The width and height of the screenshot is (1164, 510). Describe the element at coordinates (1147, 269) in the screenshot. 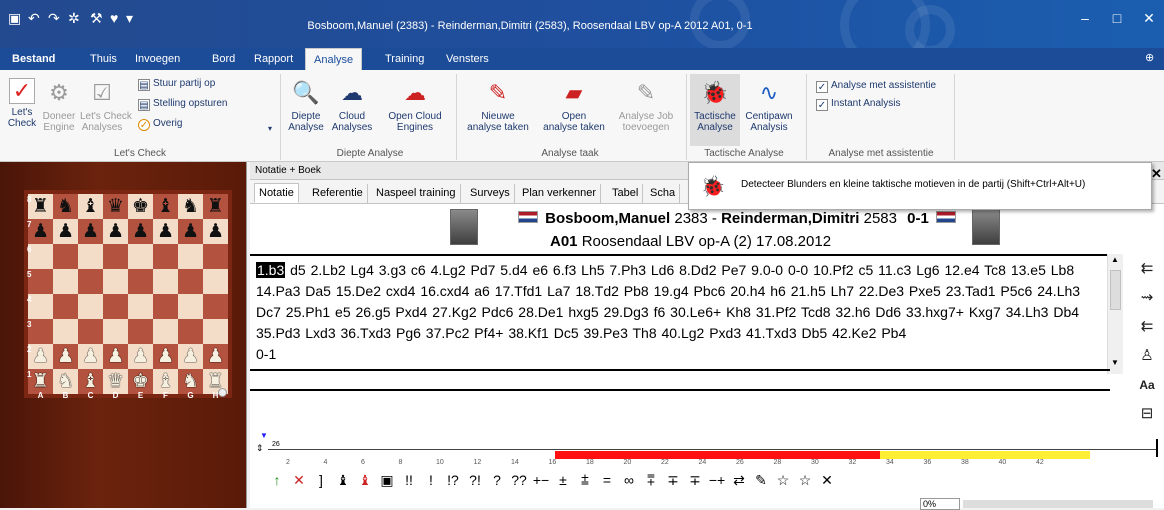

I see `back-arrow-icon: ⇇` at that location.